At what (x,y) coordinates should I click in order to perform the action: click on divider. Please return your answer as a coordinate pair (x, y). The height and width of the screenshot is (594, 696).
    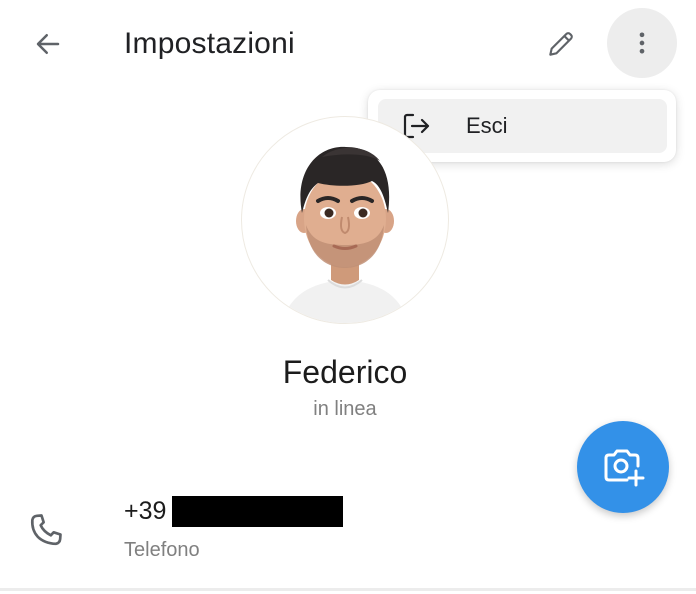
    Looking at the image, I should click on (348, 589).